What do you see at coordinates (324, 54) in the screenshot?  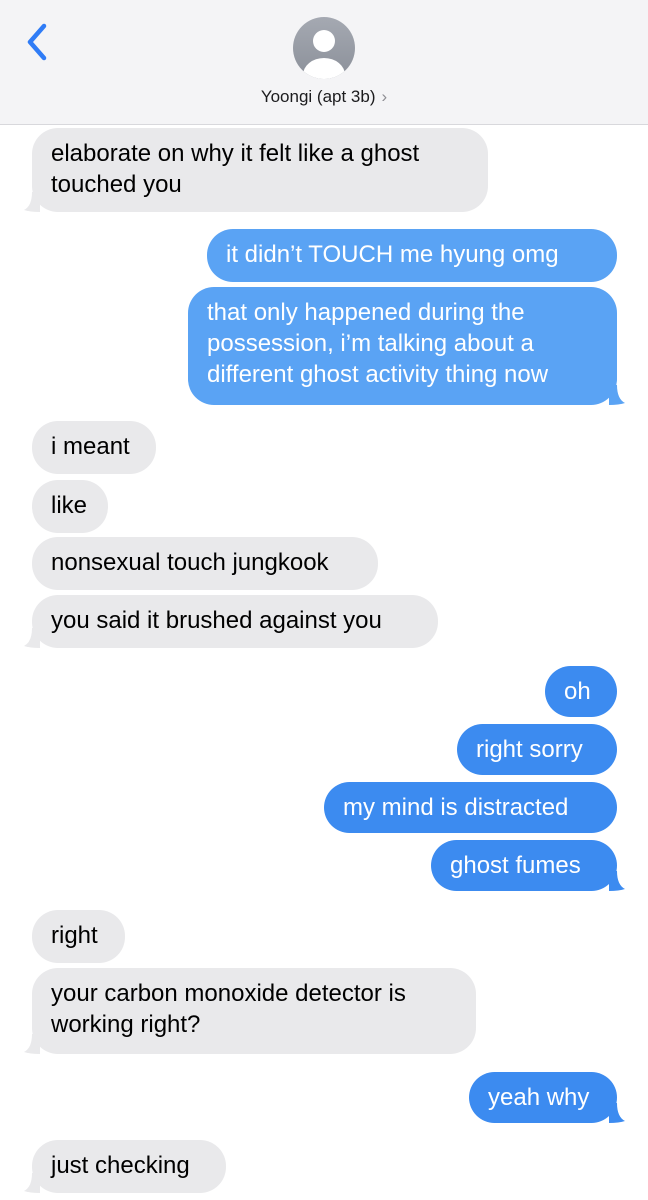 I see `person-silhouette-icon` at bounding box center [324, 54].